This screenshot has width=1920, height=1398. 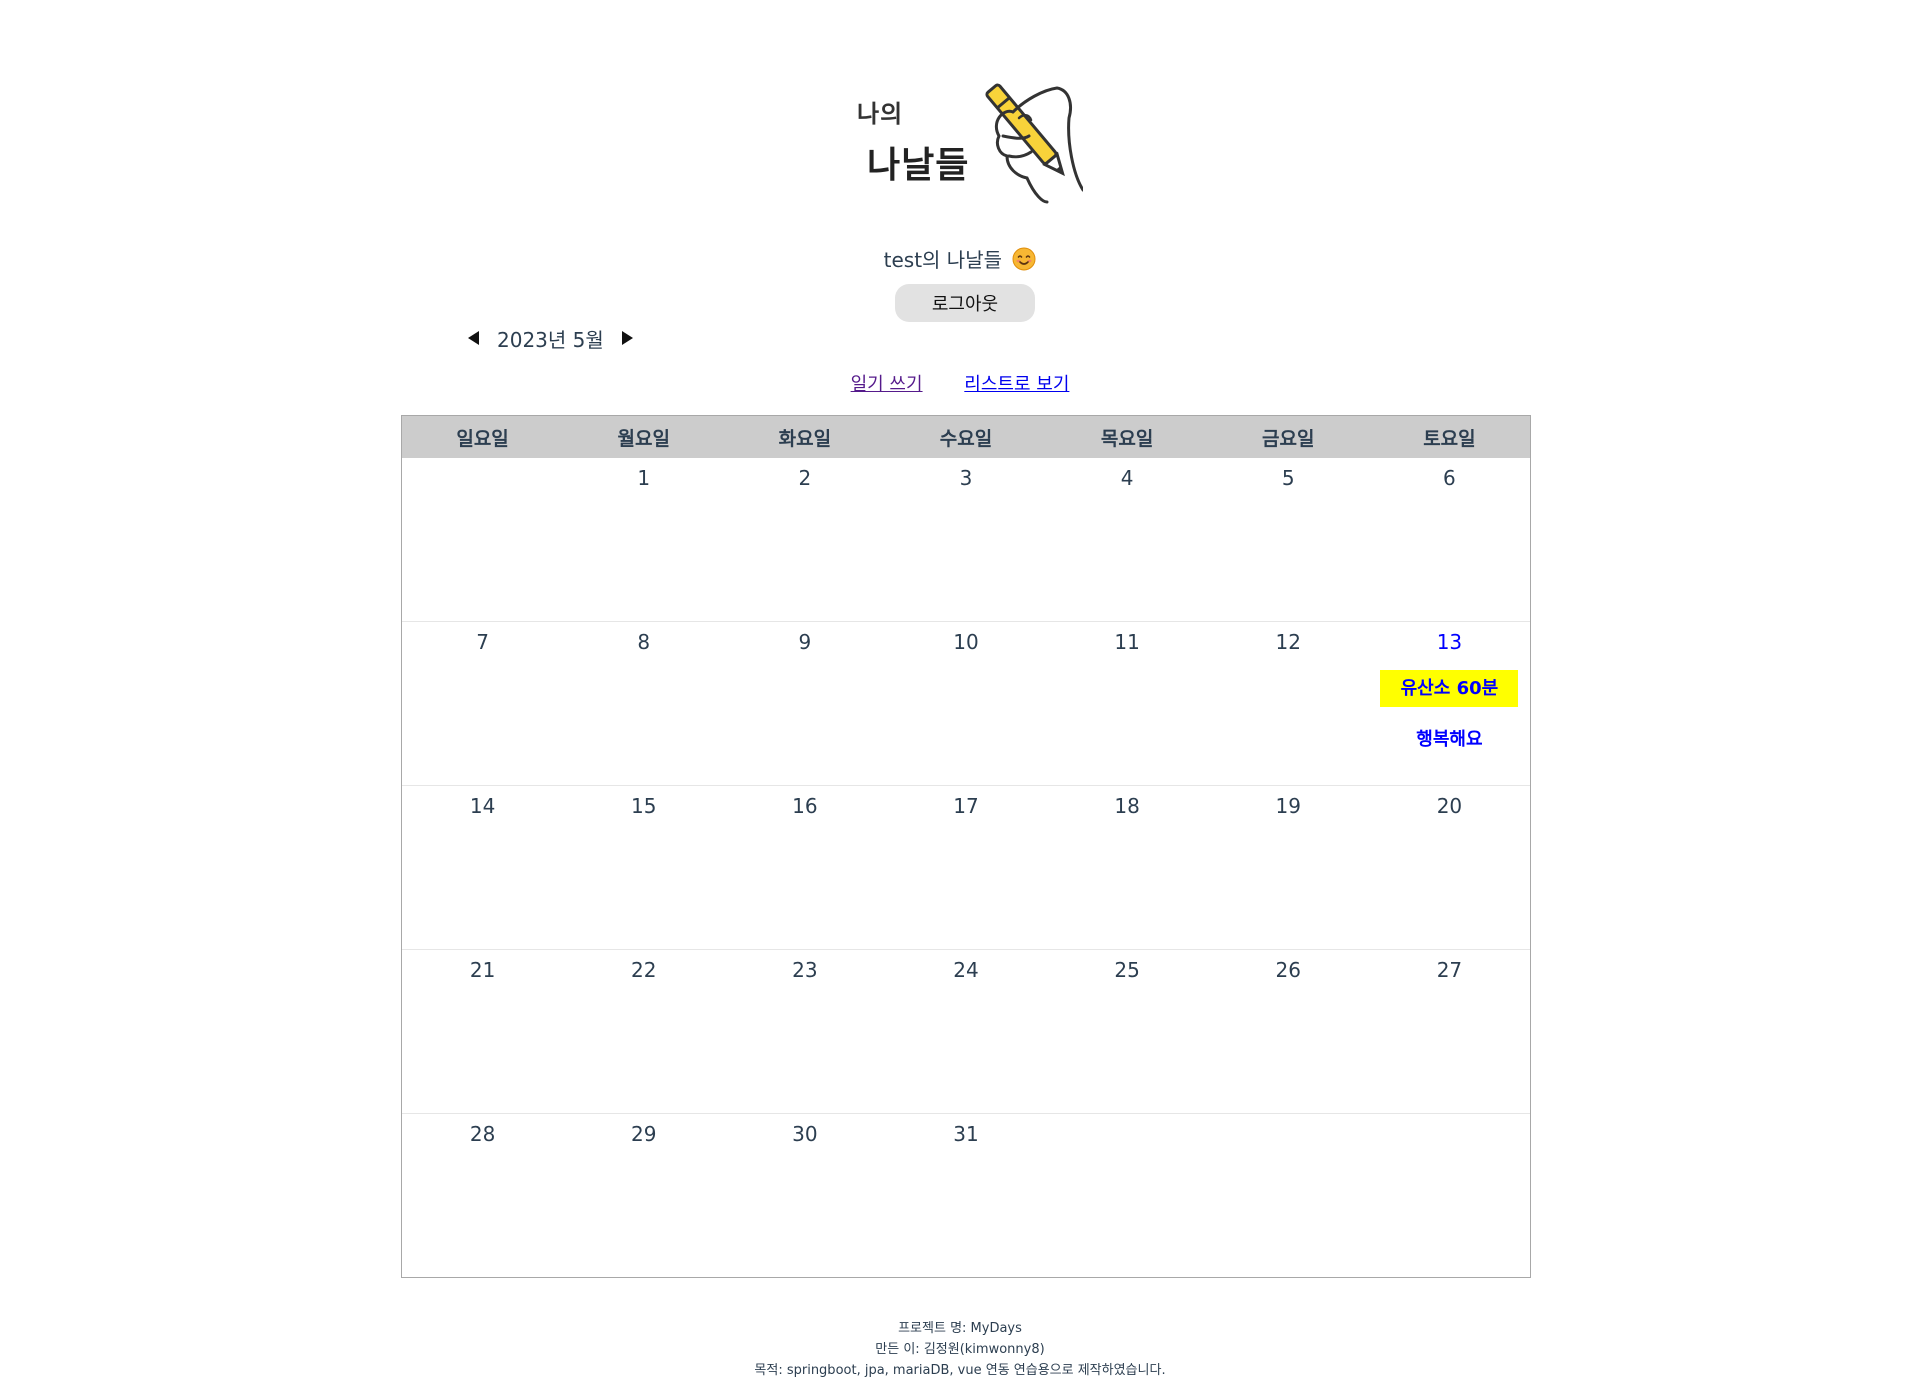 I want to click on current-month-label: 2023년 5월, so click(x=550, y=339).